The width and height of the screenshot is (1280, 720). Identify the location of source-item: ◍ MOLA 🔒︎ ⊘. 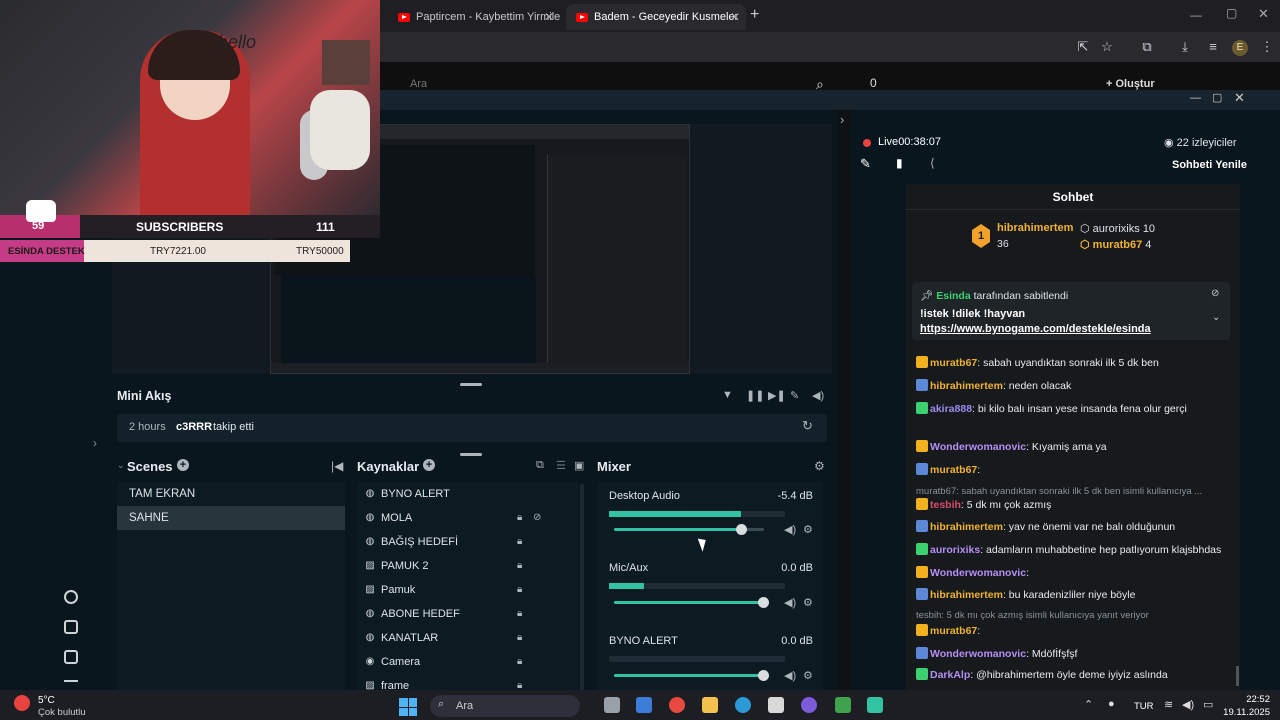
(468, 518).